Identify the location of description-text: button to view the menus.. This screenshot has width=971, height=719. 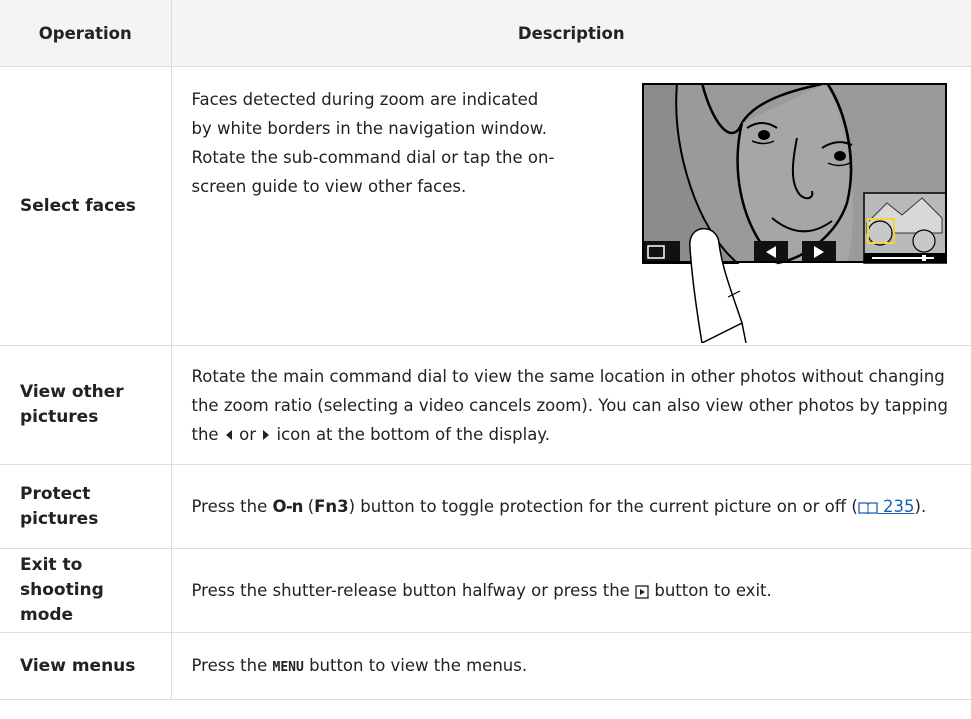
(418, 665).